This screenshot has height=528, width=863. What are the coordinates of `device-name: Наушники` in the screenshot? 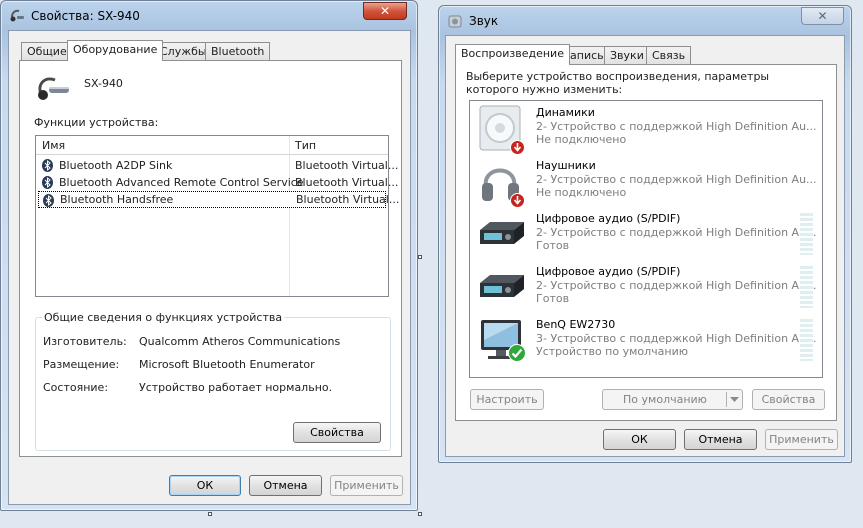 It's located at (566, 165).